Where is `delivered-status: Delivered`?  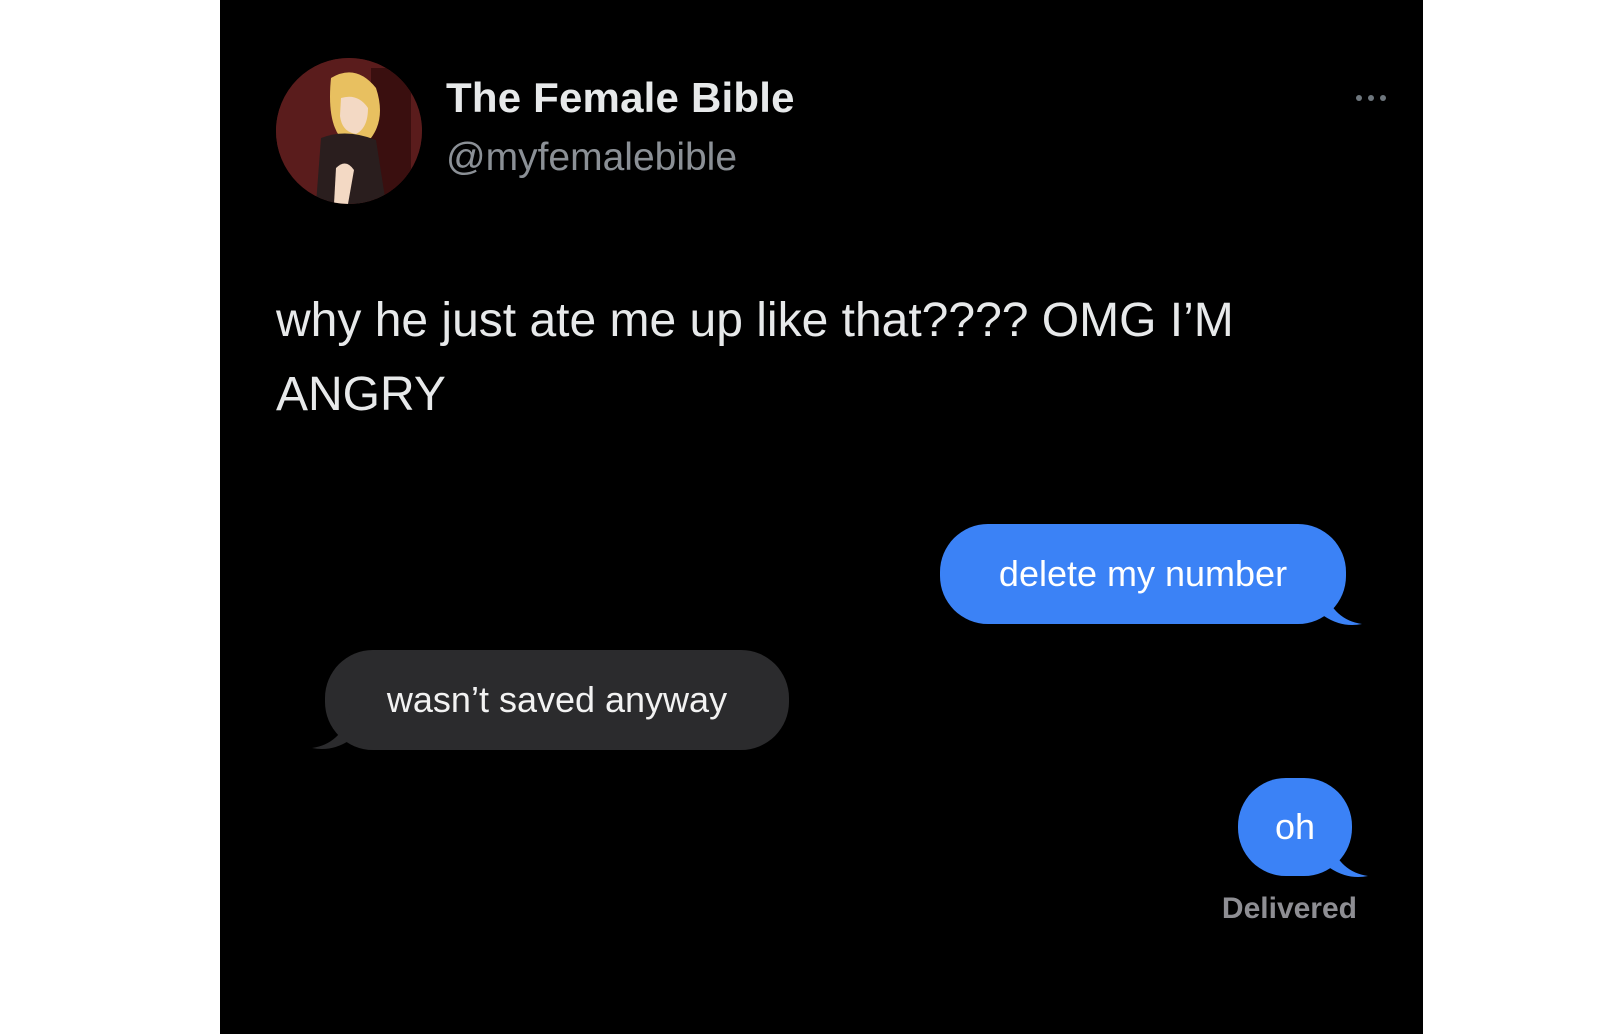
delivered-status: Delivered is located at coordinates (1289, 908).